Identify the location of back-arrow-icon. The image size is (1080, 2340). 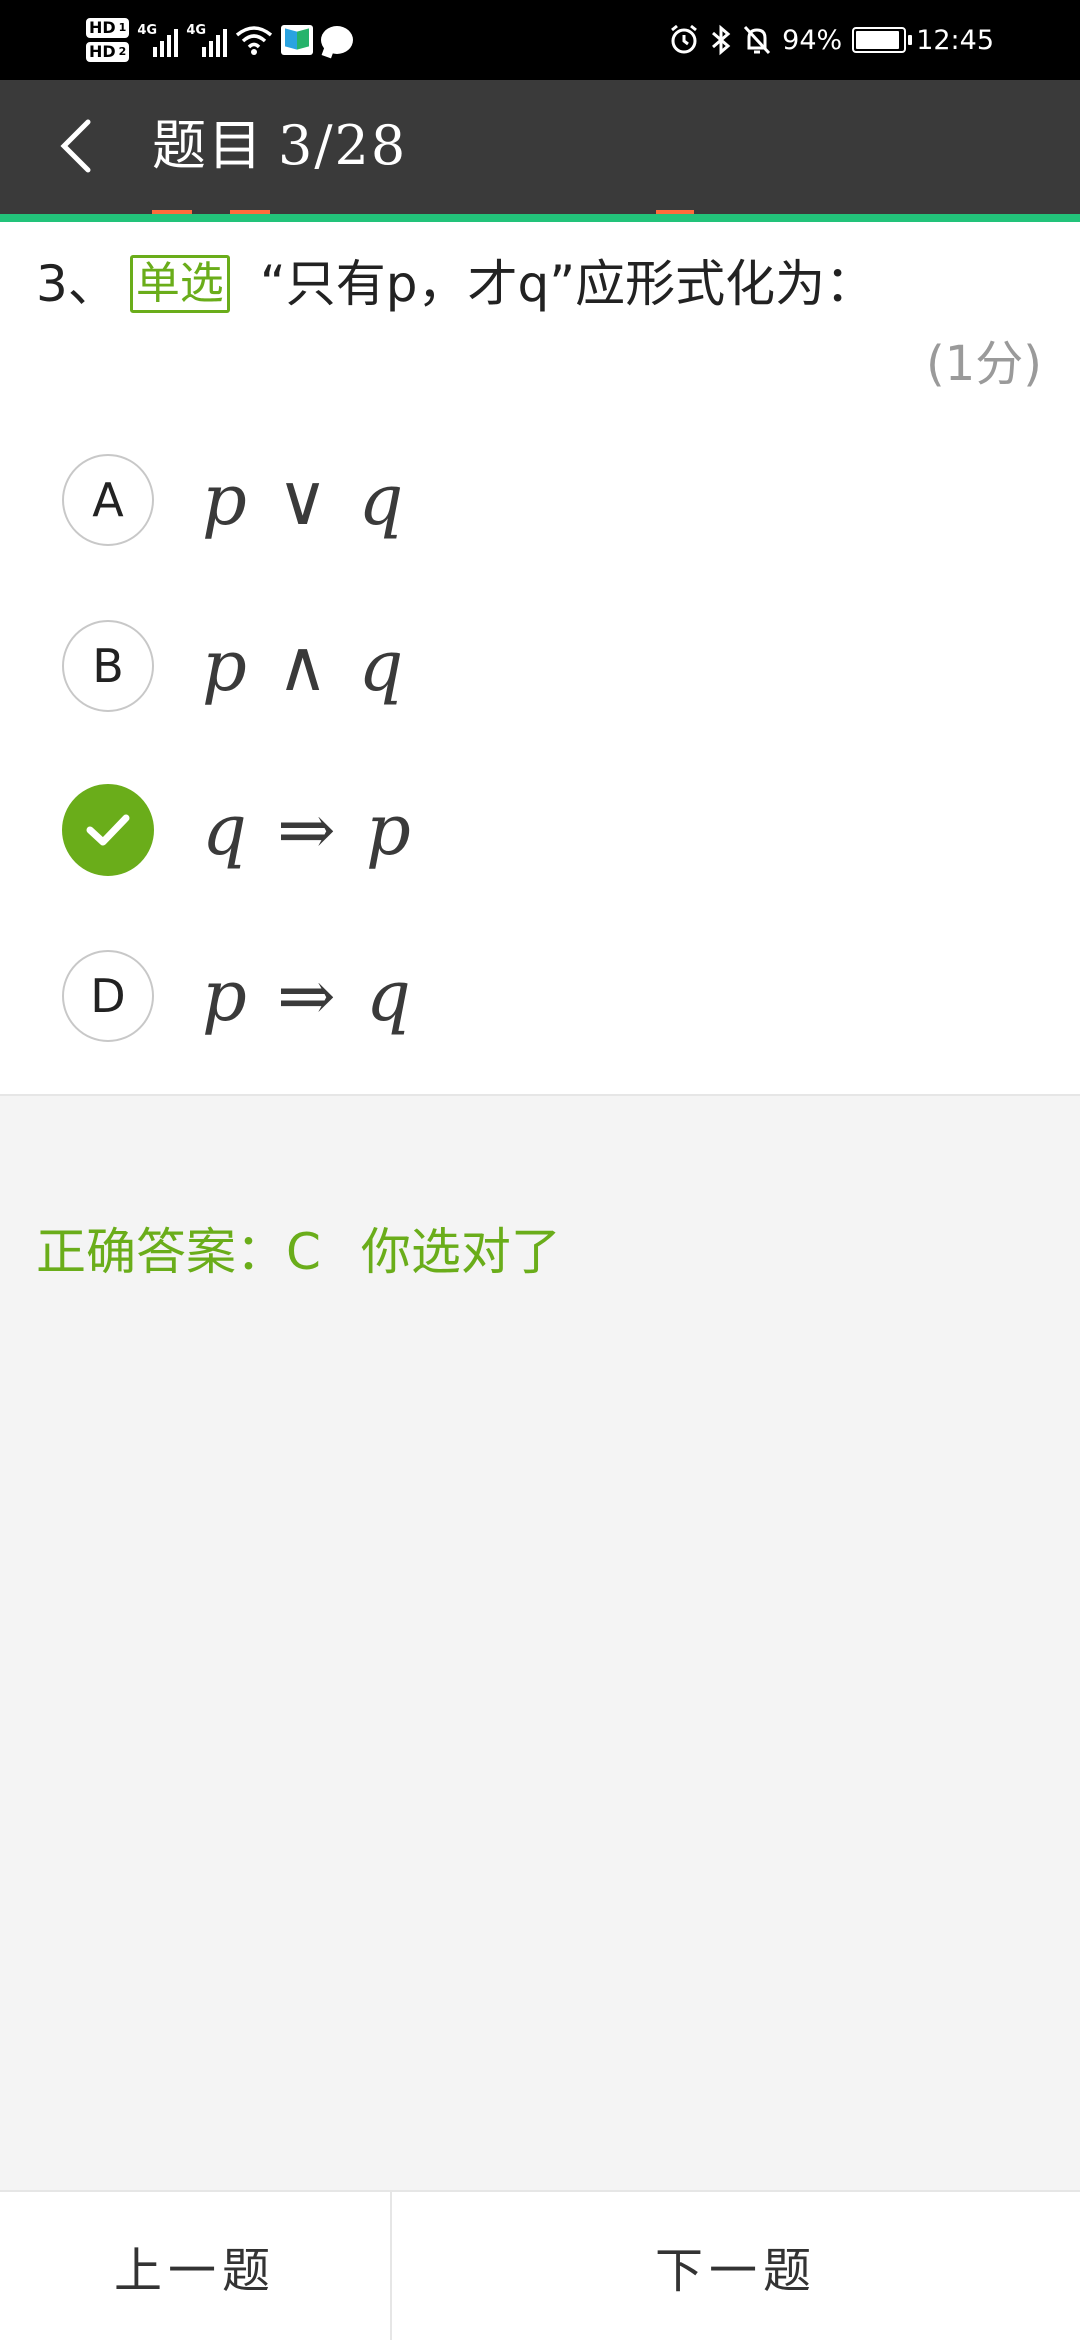
(75, 146).